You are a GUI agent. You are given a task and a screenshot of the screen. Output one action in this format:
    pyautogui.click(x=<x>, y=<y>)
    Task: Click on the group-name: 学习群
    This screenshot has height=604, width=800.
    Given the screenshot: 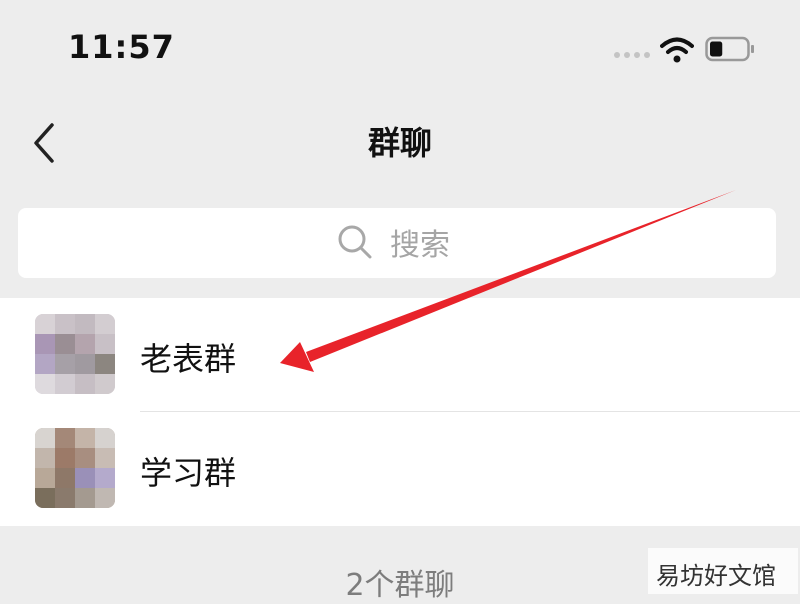 What is the action you would take?
    pyautogui.click(x=188, y=473)
    